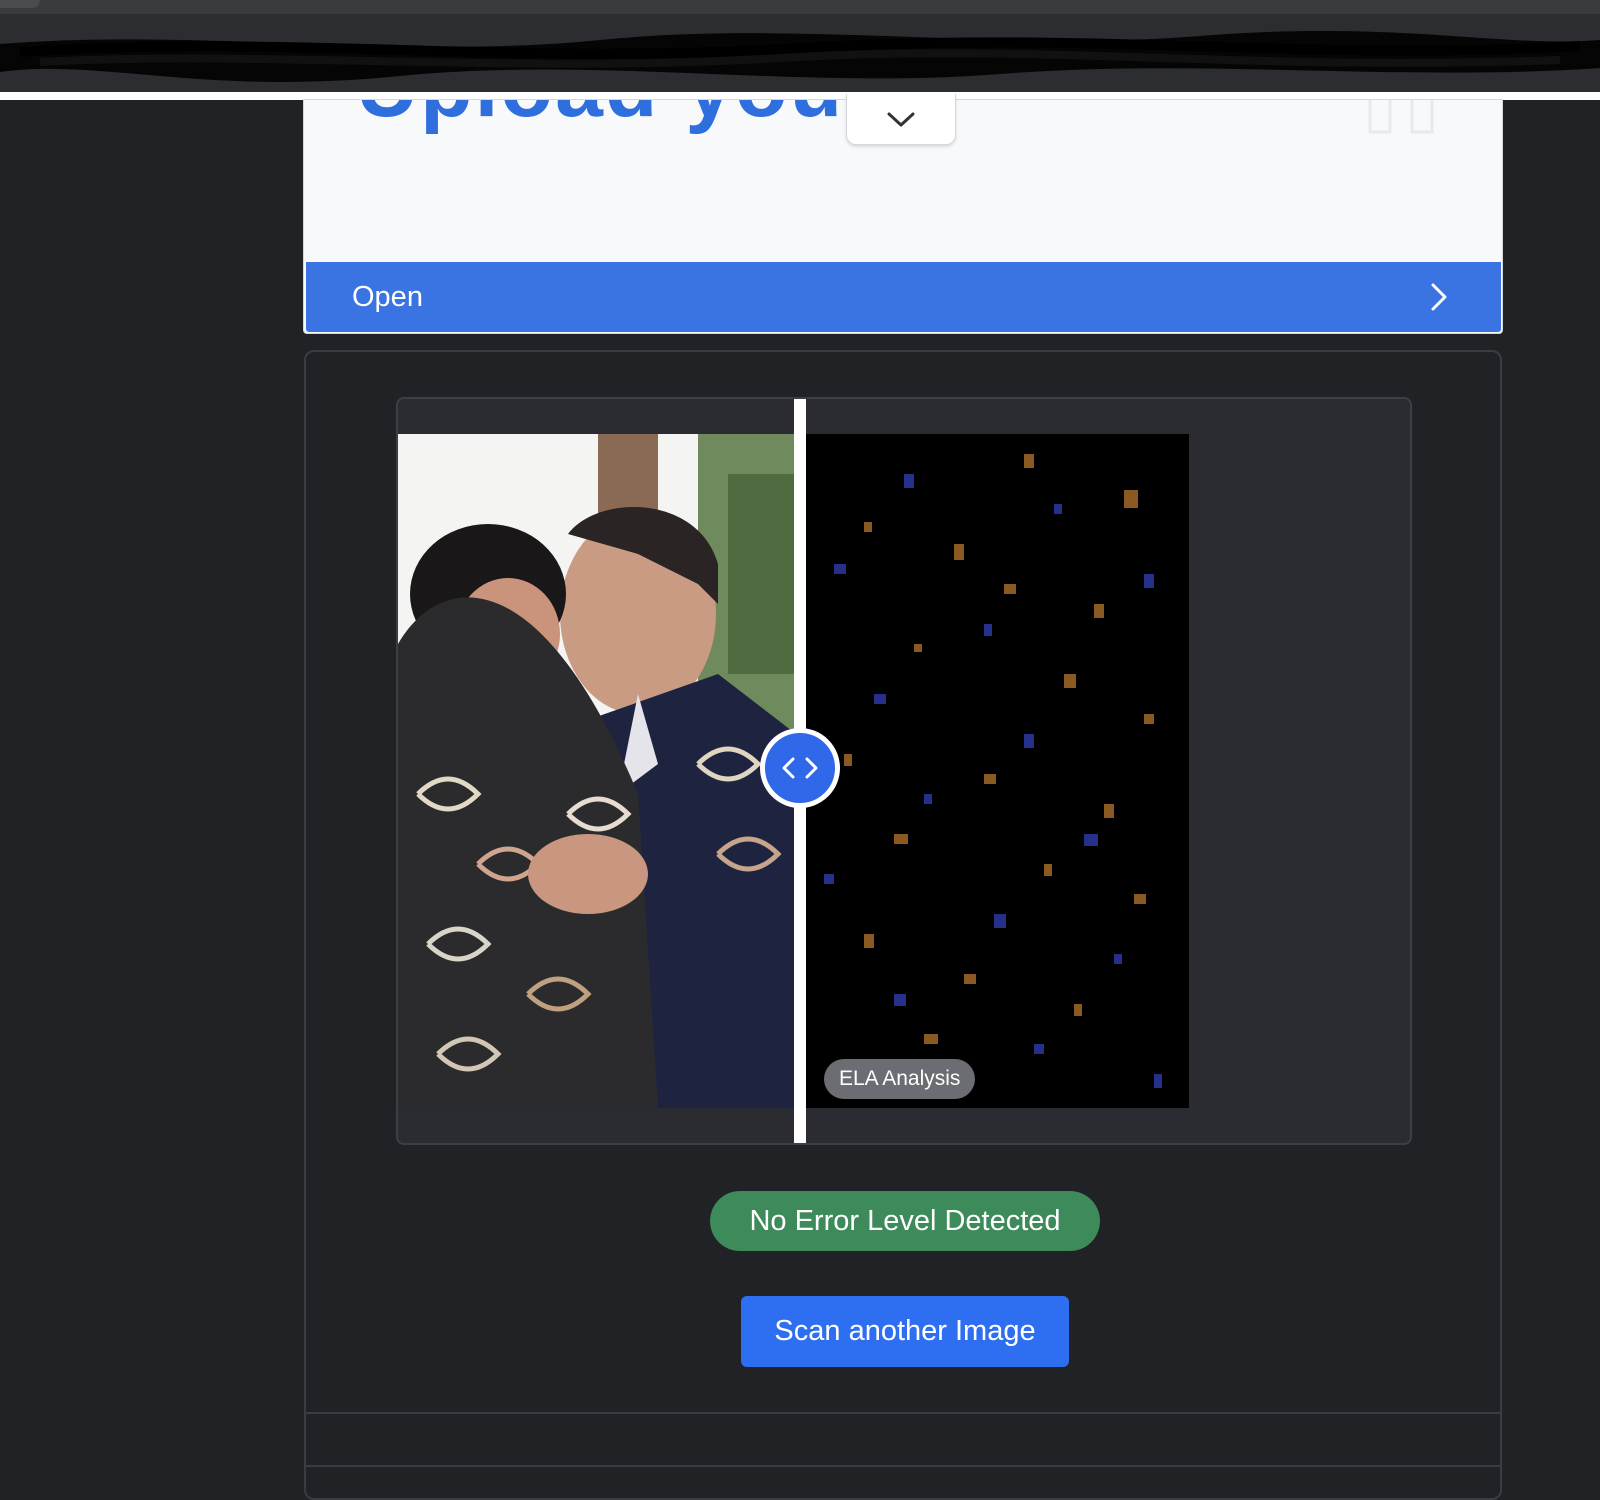 The image size is (1600, 1500). I want to click on redaction-scribble, so click(800, 56).